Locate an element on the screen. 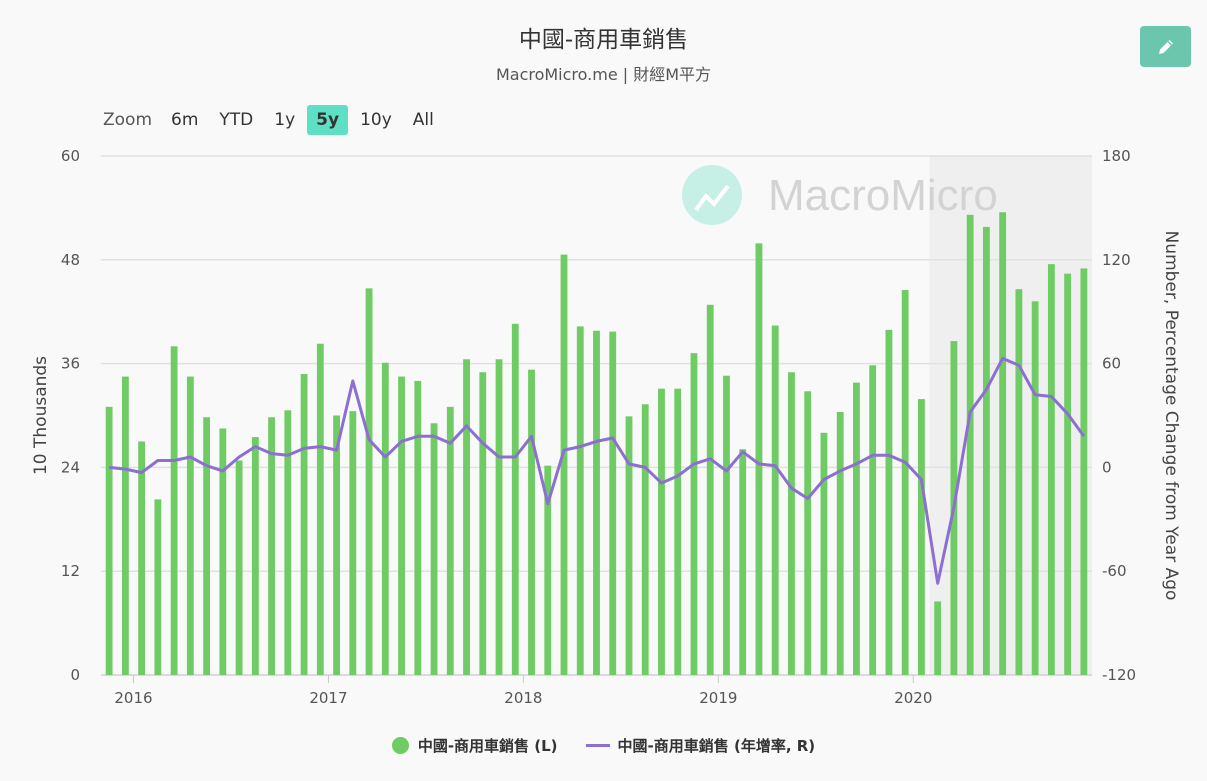 This screenshot has height=781, width=1207. watermark-text: MacroMicro is located at coordinates (883, 195).